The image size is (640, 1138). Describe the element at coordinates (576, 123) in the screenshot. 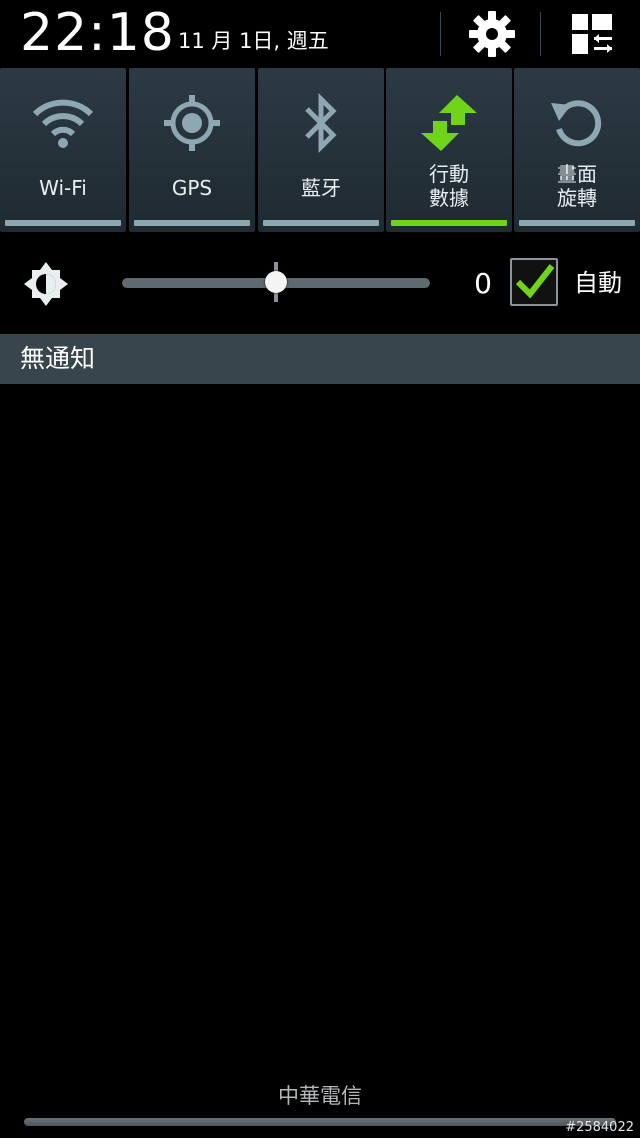

I see `rotate-icon` at that location.